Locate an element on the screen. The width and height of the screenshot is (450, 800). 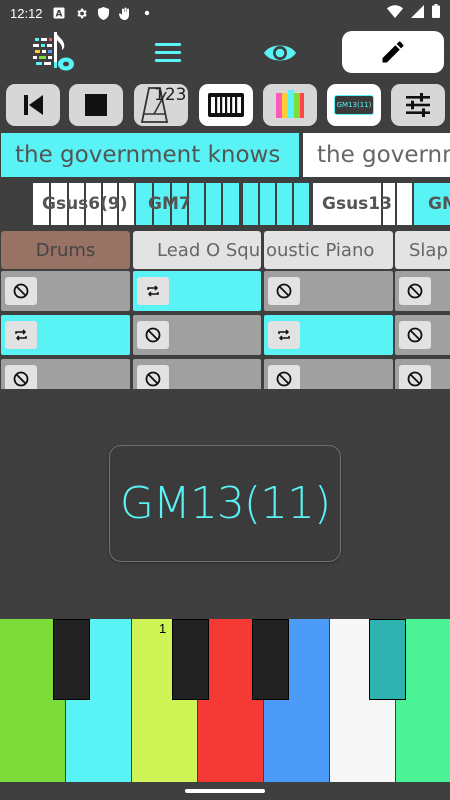
eye-icon is located at coordinates (280, 53).